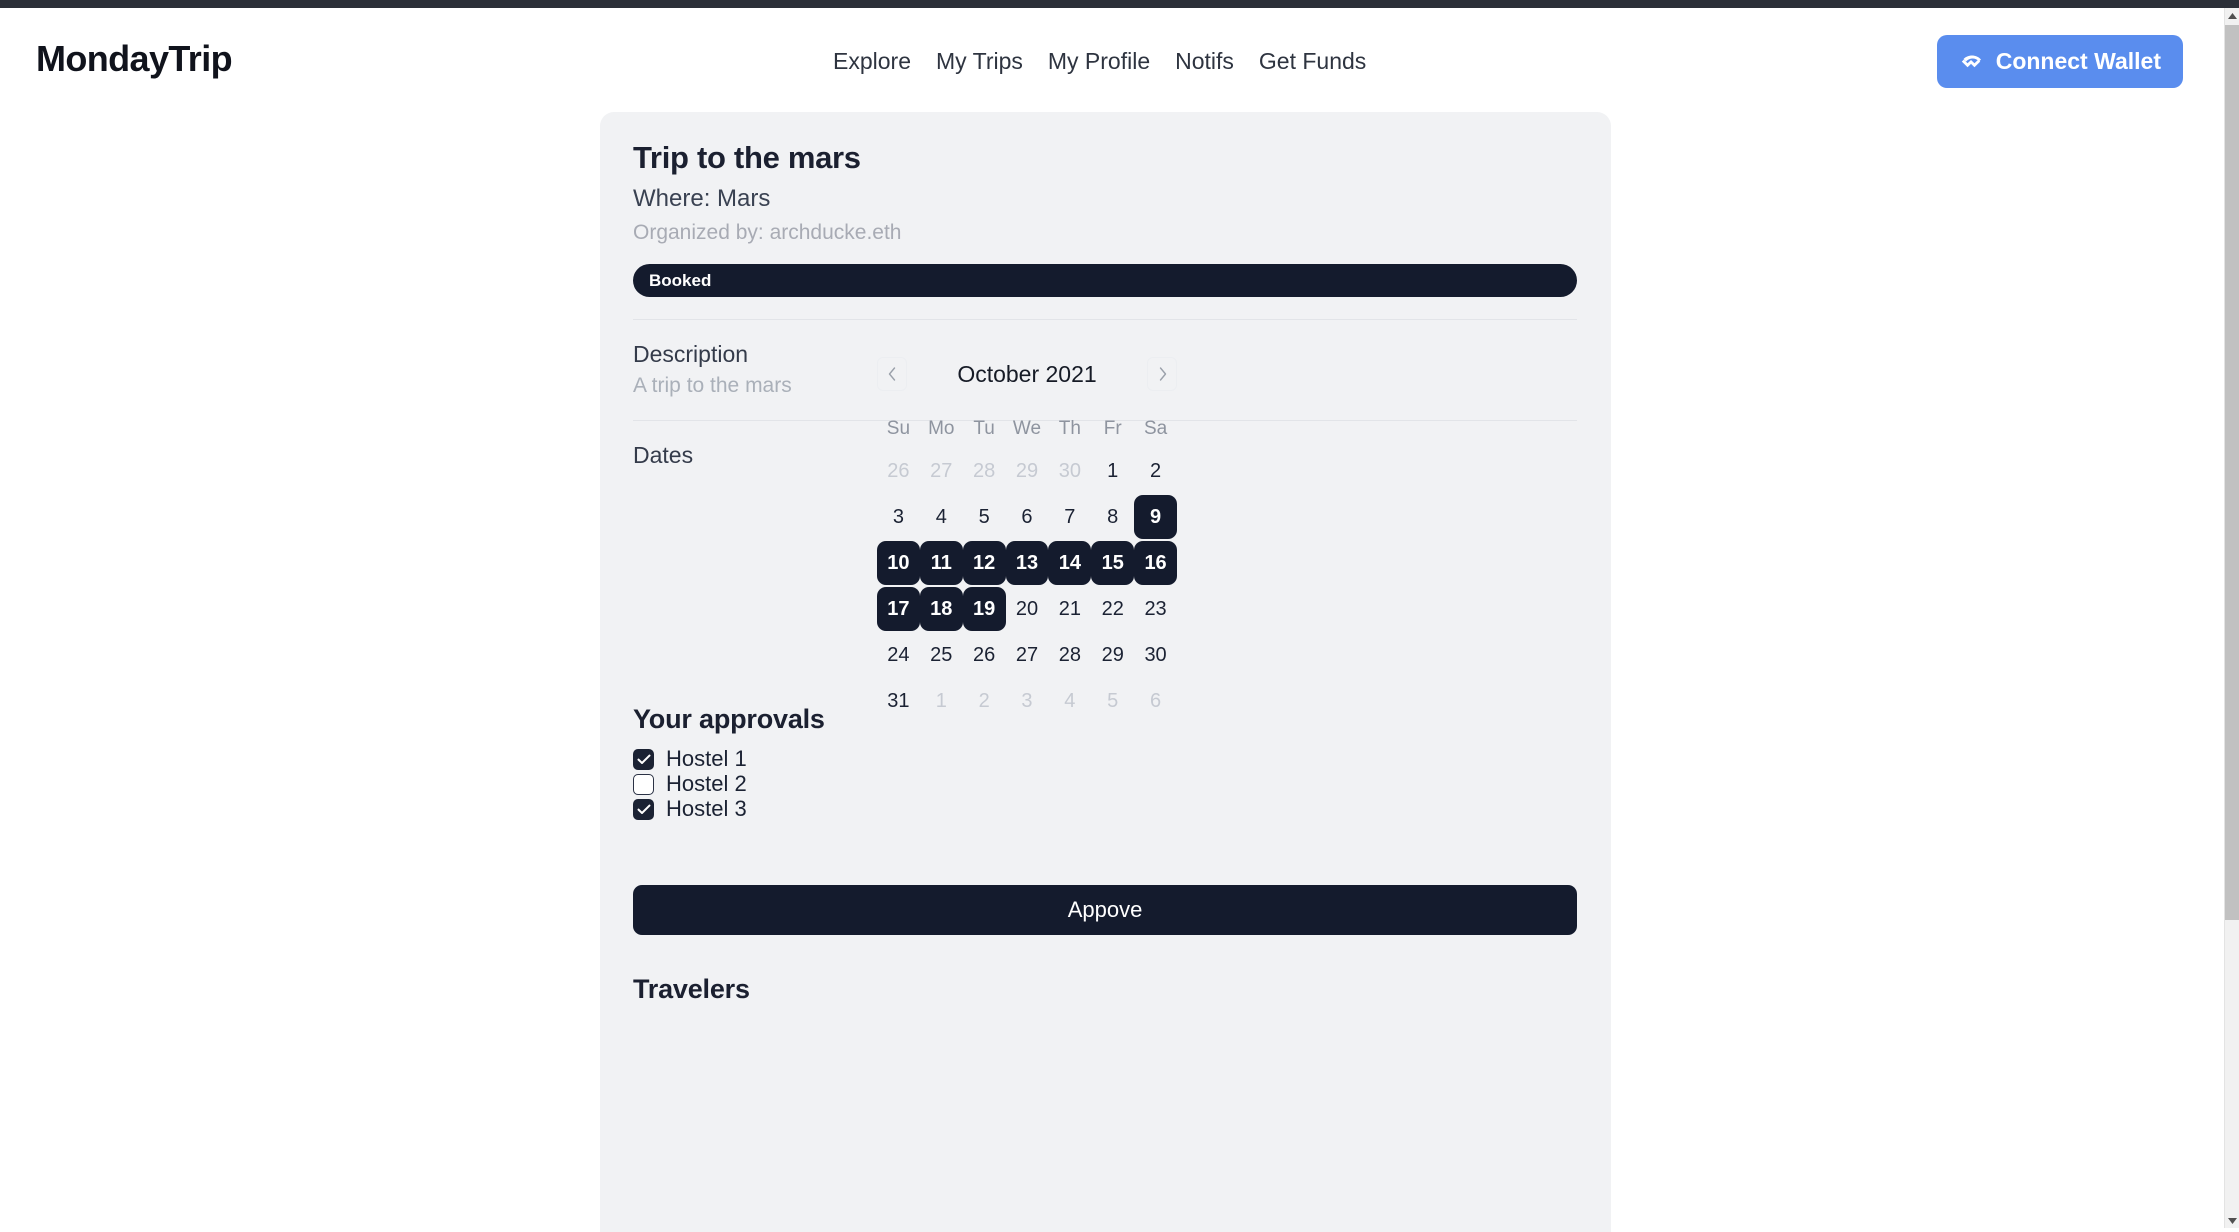 The height and width of the screenshot is (1232, 2239). I want to click on walletconnect-icon, so click(1972, 62).